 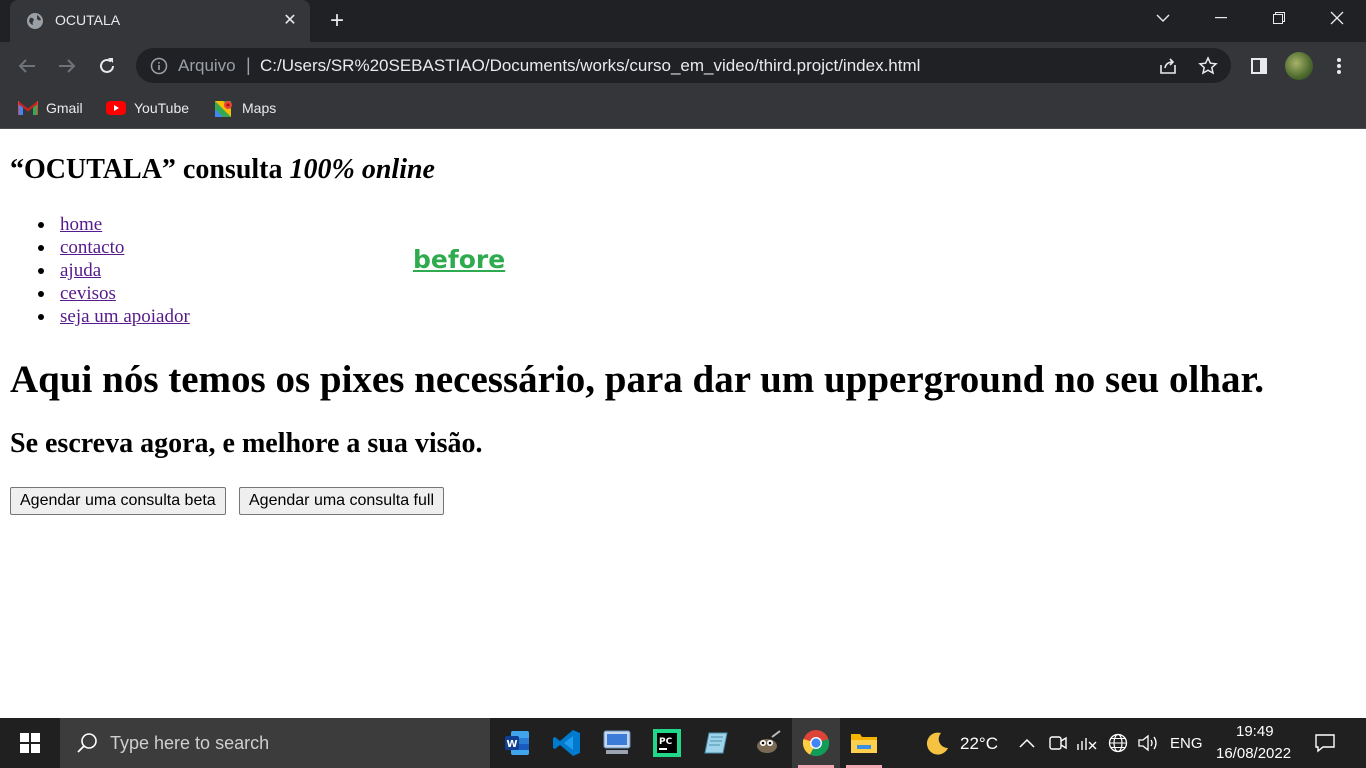 What do you see at coordinates (1148, 743) in the screenshot?
I see `volume-icon` at bounding box center [1148, 743].